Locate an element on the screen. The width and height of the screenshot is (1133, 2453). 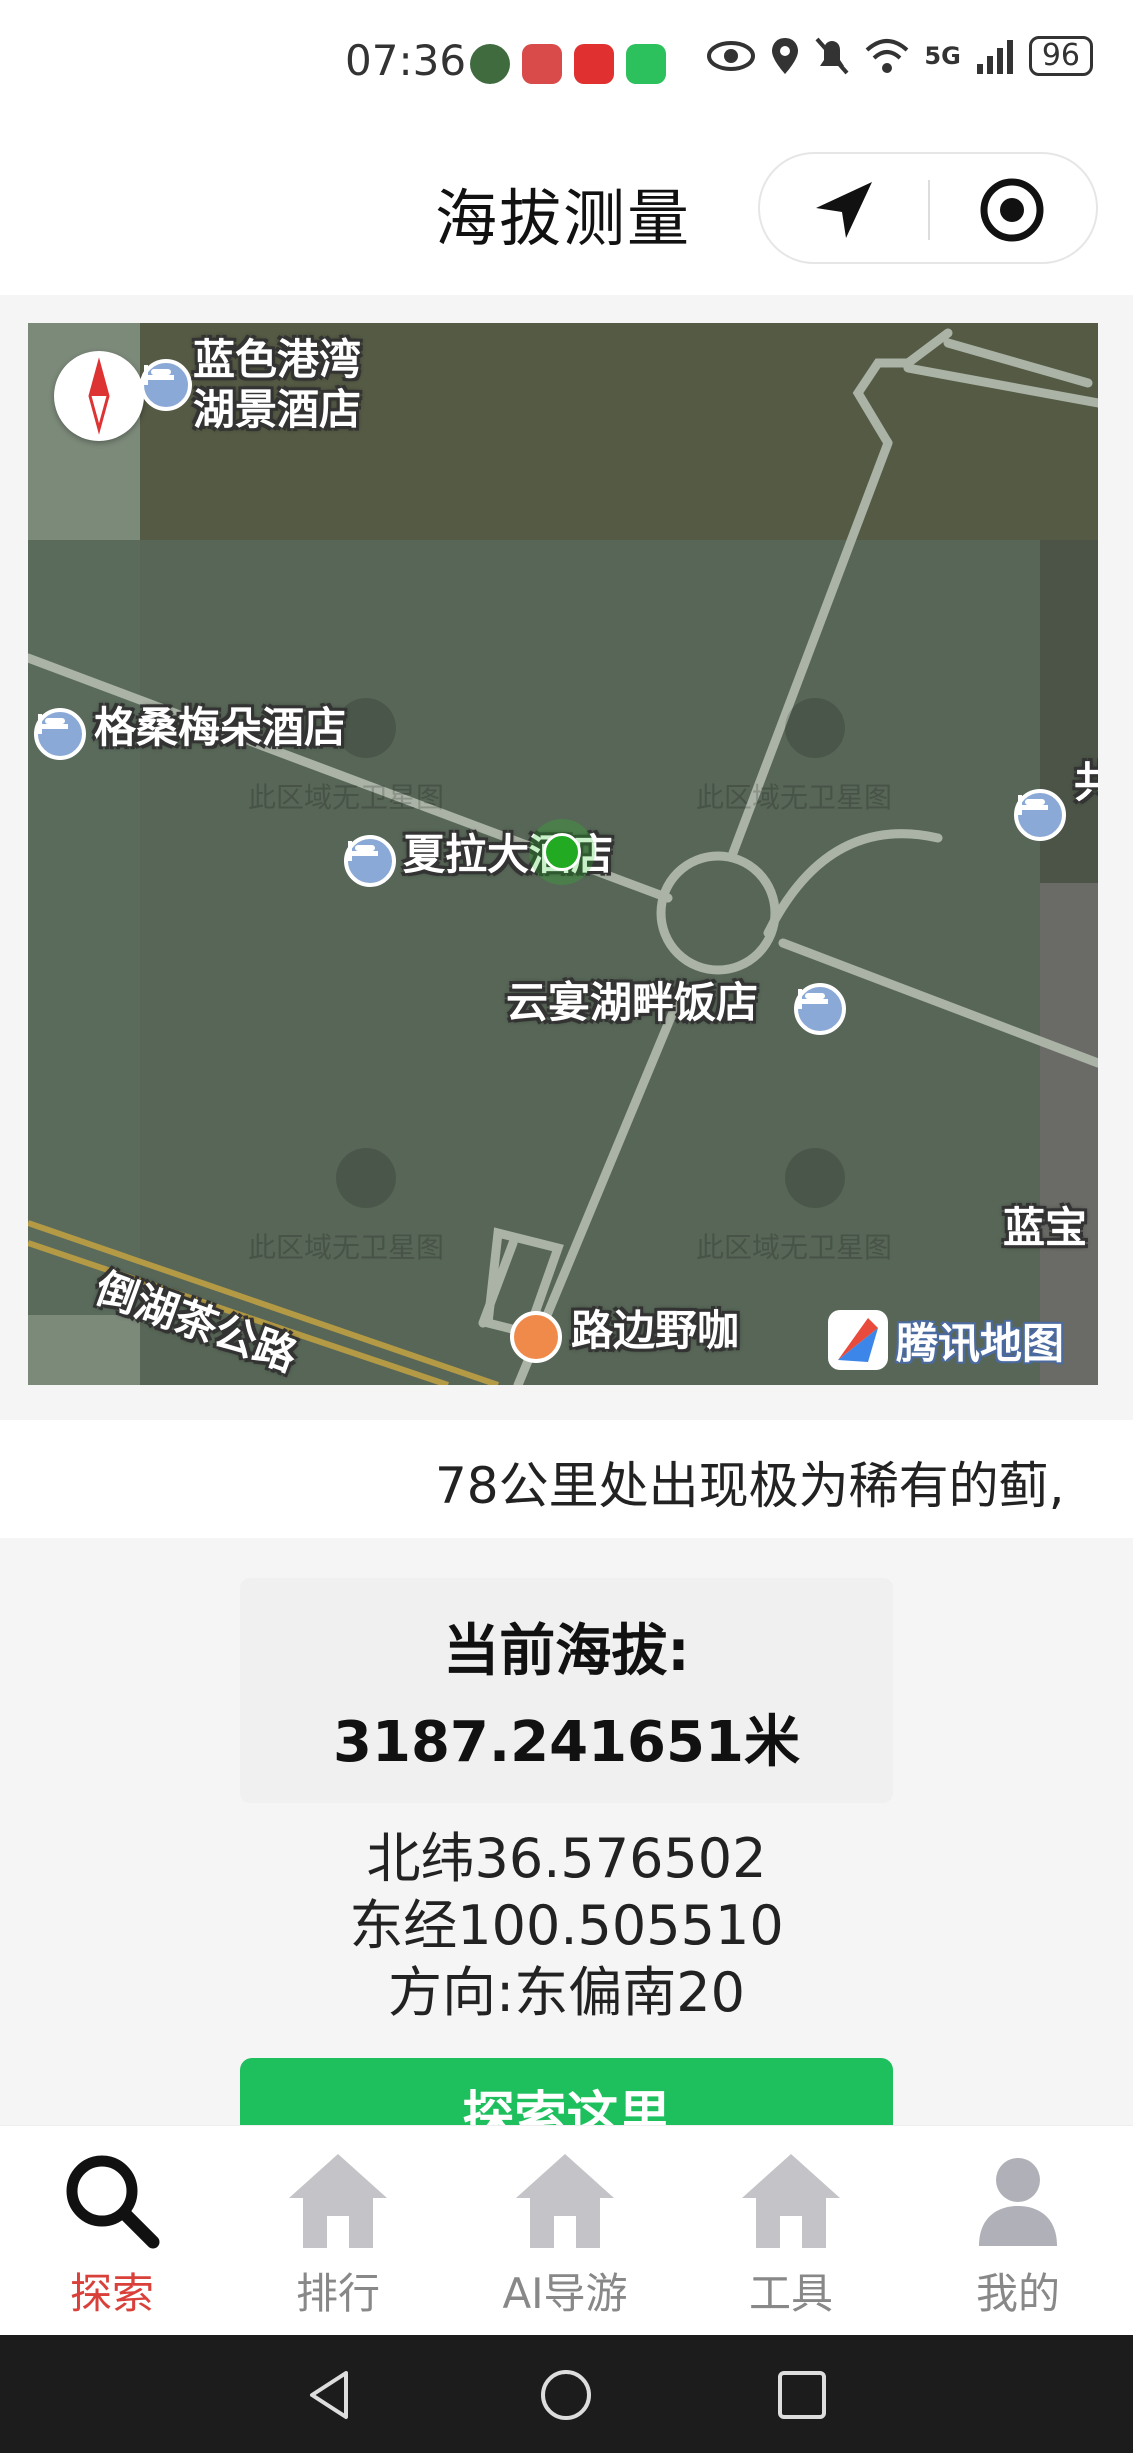
wechat-icon is located at coordinates (646, 64).